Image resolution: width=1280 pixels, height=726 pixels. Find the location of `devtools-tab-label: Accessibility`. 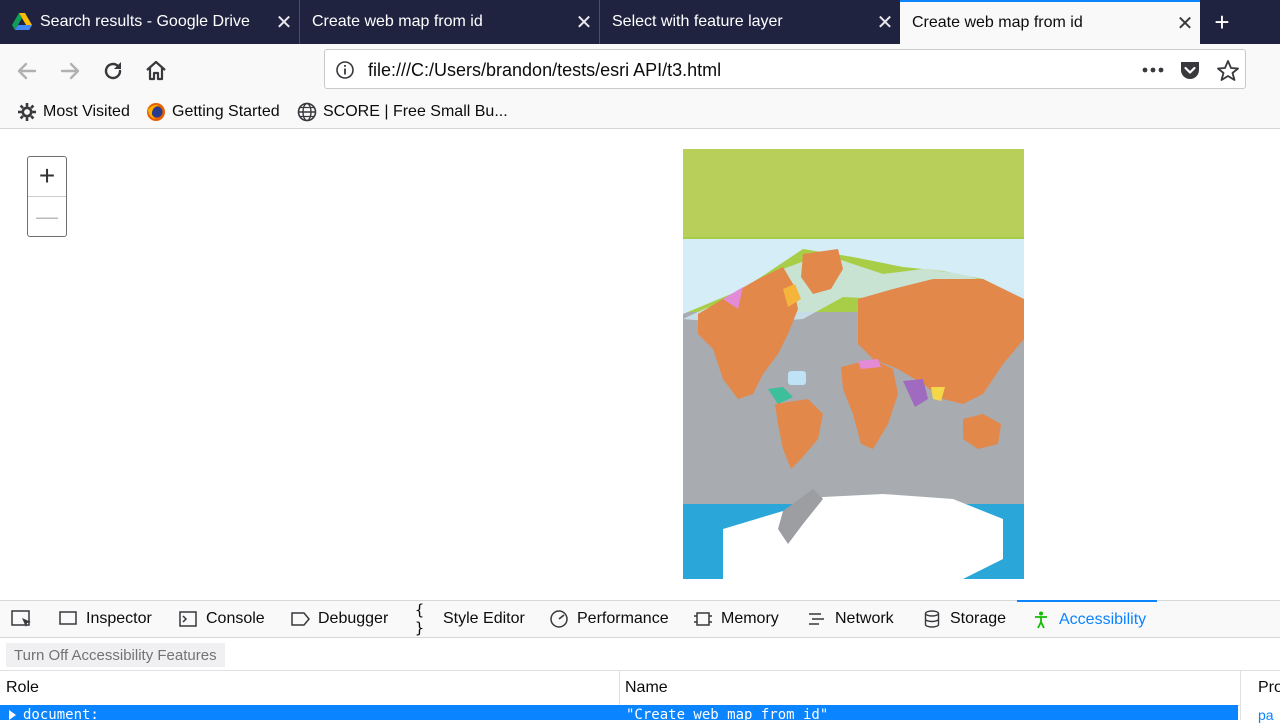

devtools-tab-label: Accessibility is located at coordinates (1103, 619).